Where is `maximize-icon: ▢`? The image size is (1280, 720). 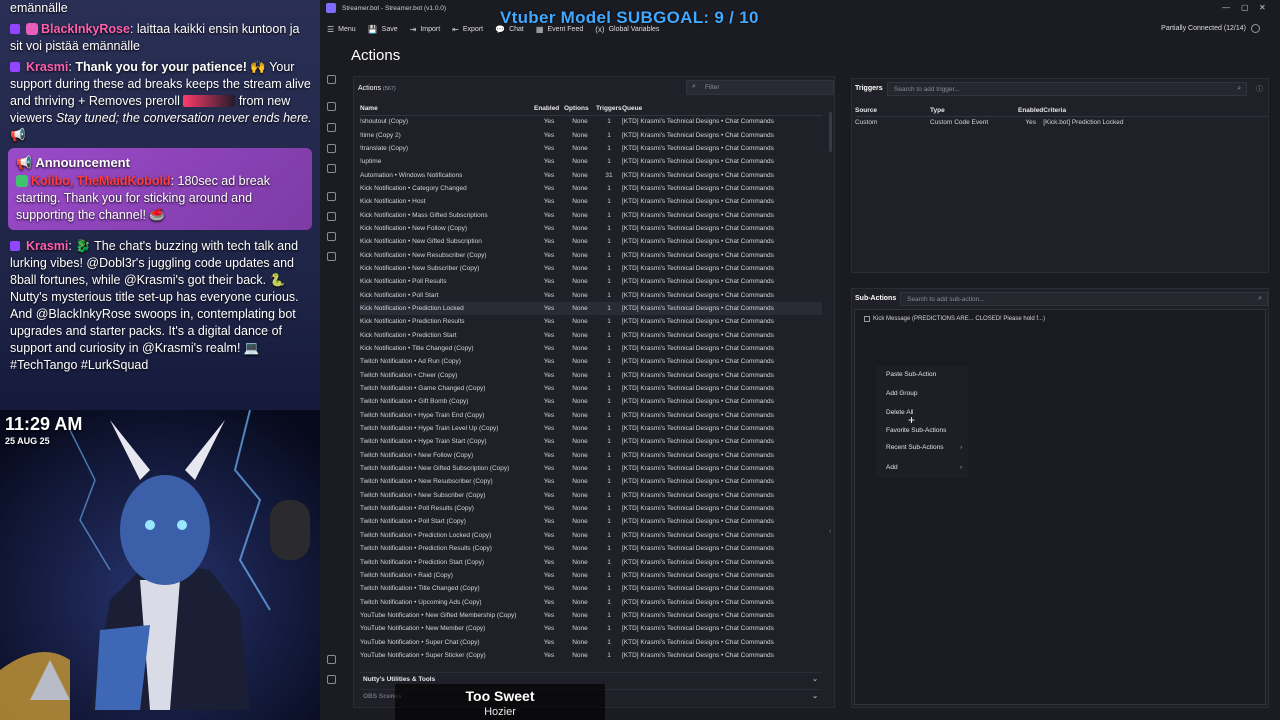 maximize-icon: ▢ is located at coordinates (1245, 7).